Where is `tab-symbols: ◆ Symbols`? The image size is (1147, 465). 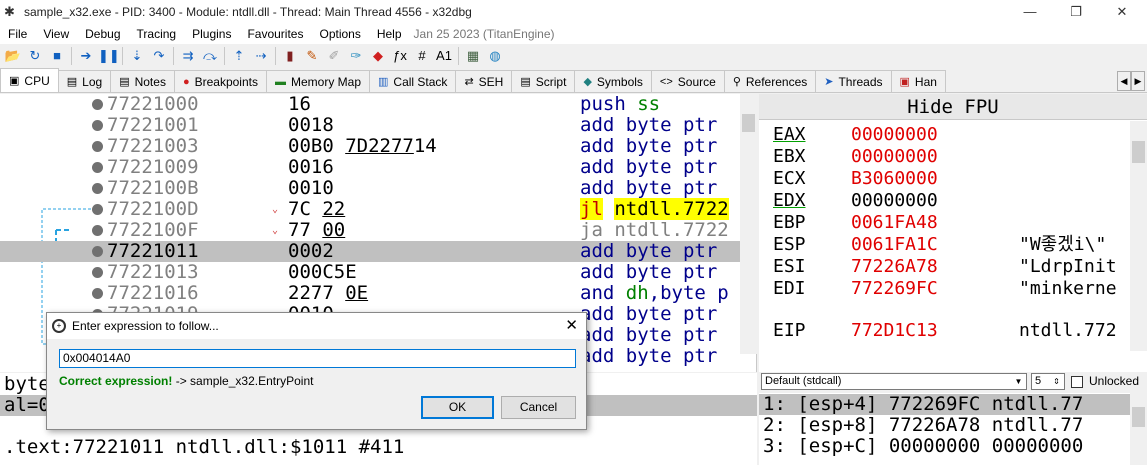 tab-symbols: ◆ Symbols is located at coordinates (613, 81).